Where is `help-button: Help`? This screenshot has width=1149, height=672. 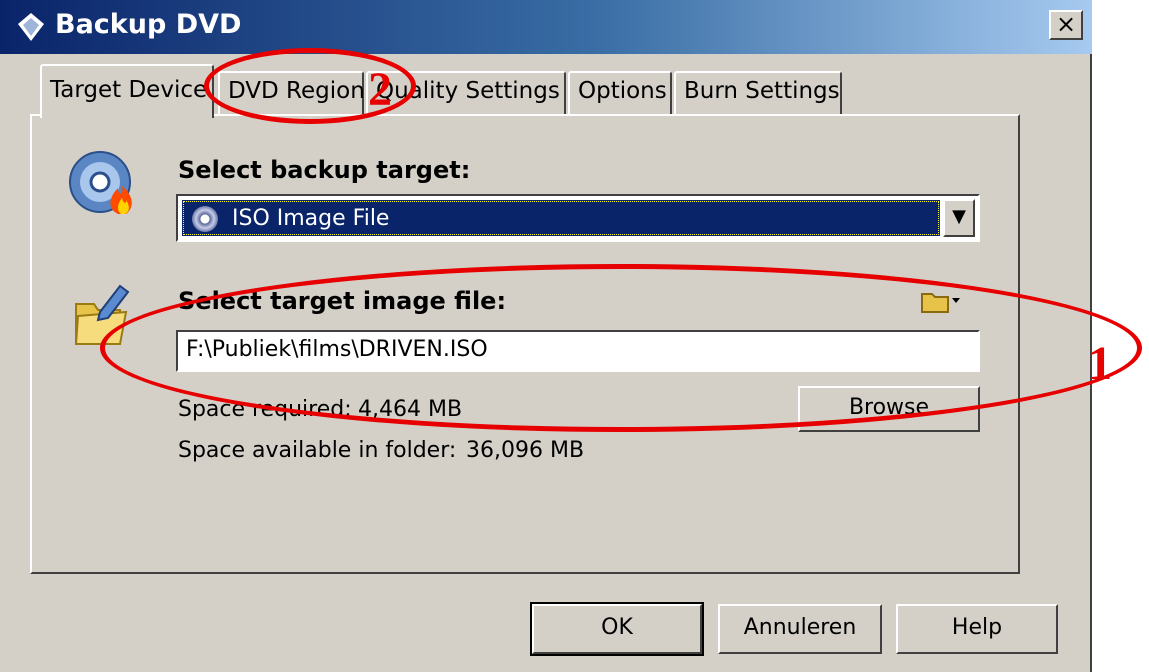 help-button: Help is located at coordinates (977, 629).